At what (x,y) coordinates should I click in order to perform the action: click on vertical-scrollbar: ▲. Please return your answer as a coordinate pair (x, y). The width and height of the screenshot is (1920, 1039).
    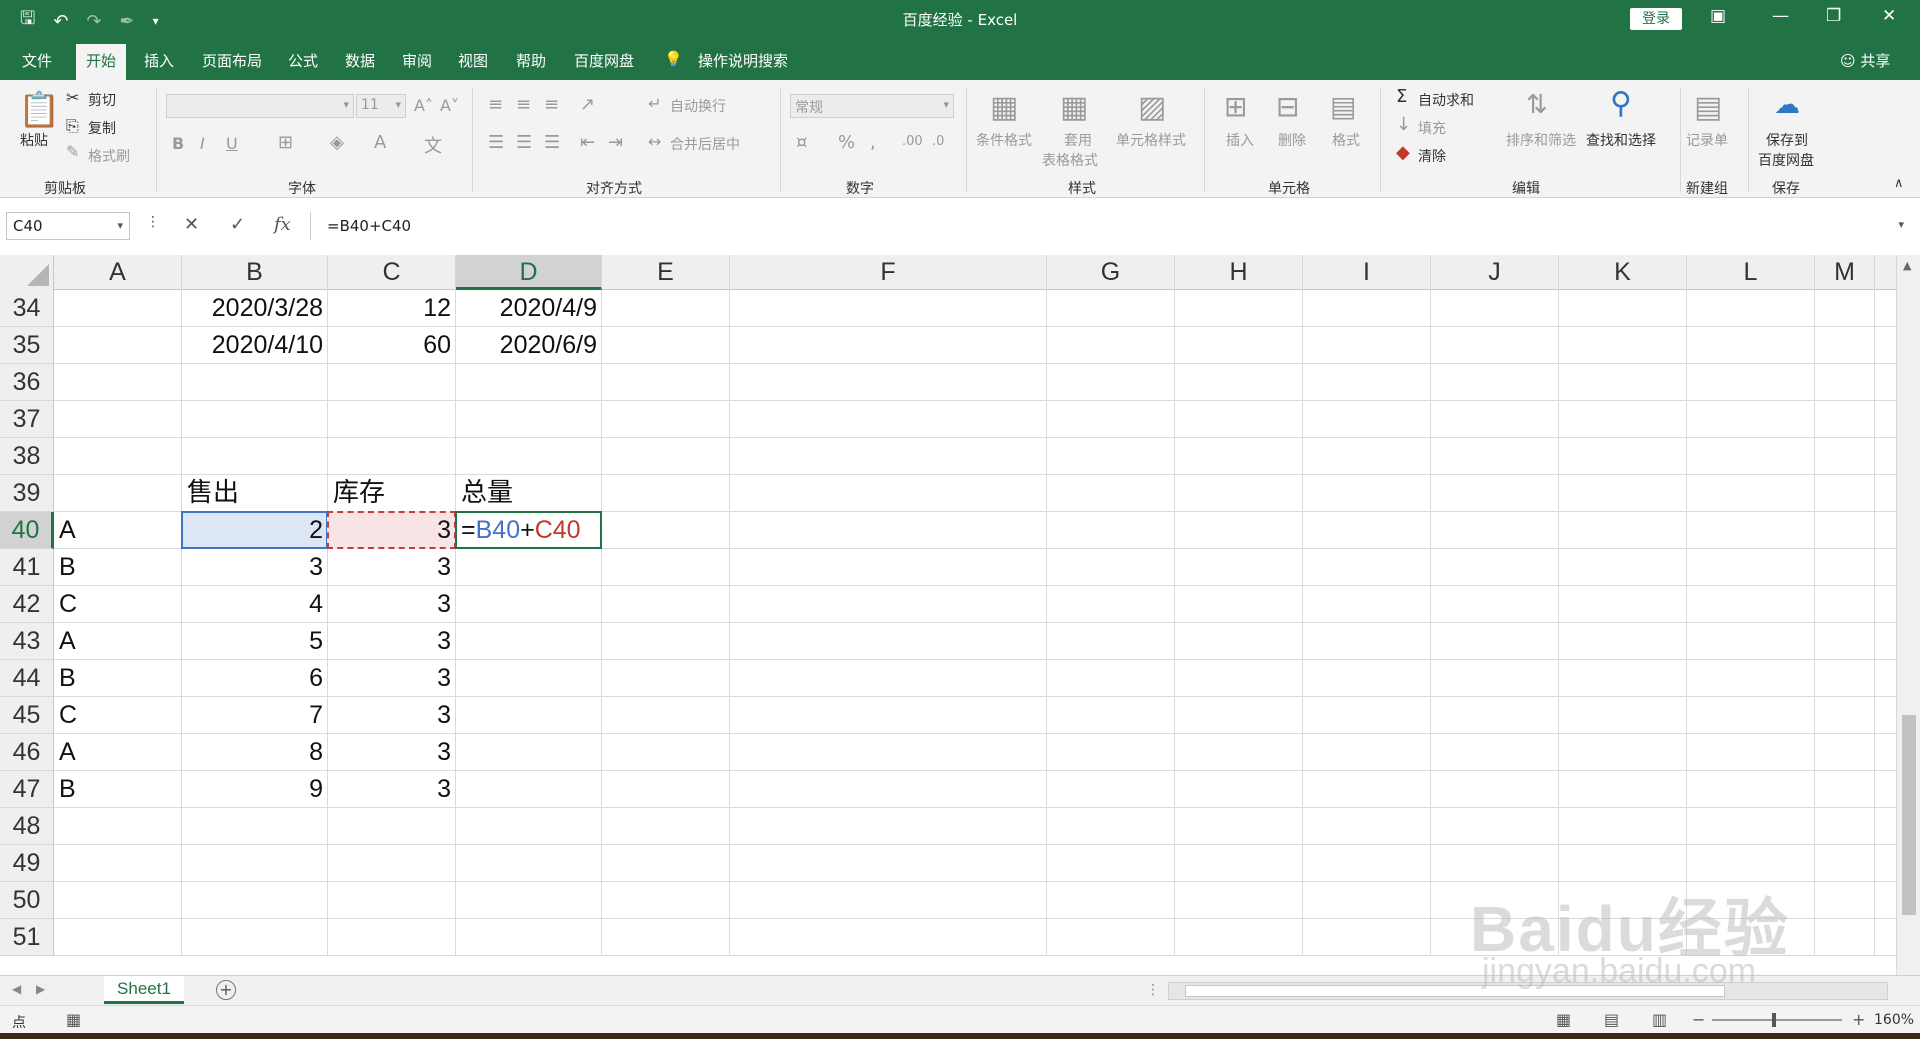
    Looking at the image, I should click on (1908, 615).